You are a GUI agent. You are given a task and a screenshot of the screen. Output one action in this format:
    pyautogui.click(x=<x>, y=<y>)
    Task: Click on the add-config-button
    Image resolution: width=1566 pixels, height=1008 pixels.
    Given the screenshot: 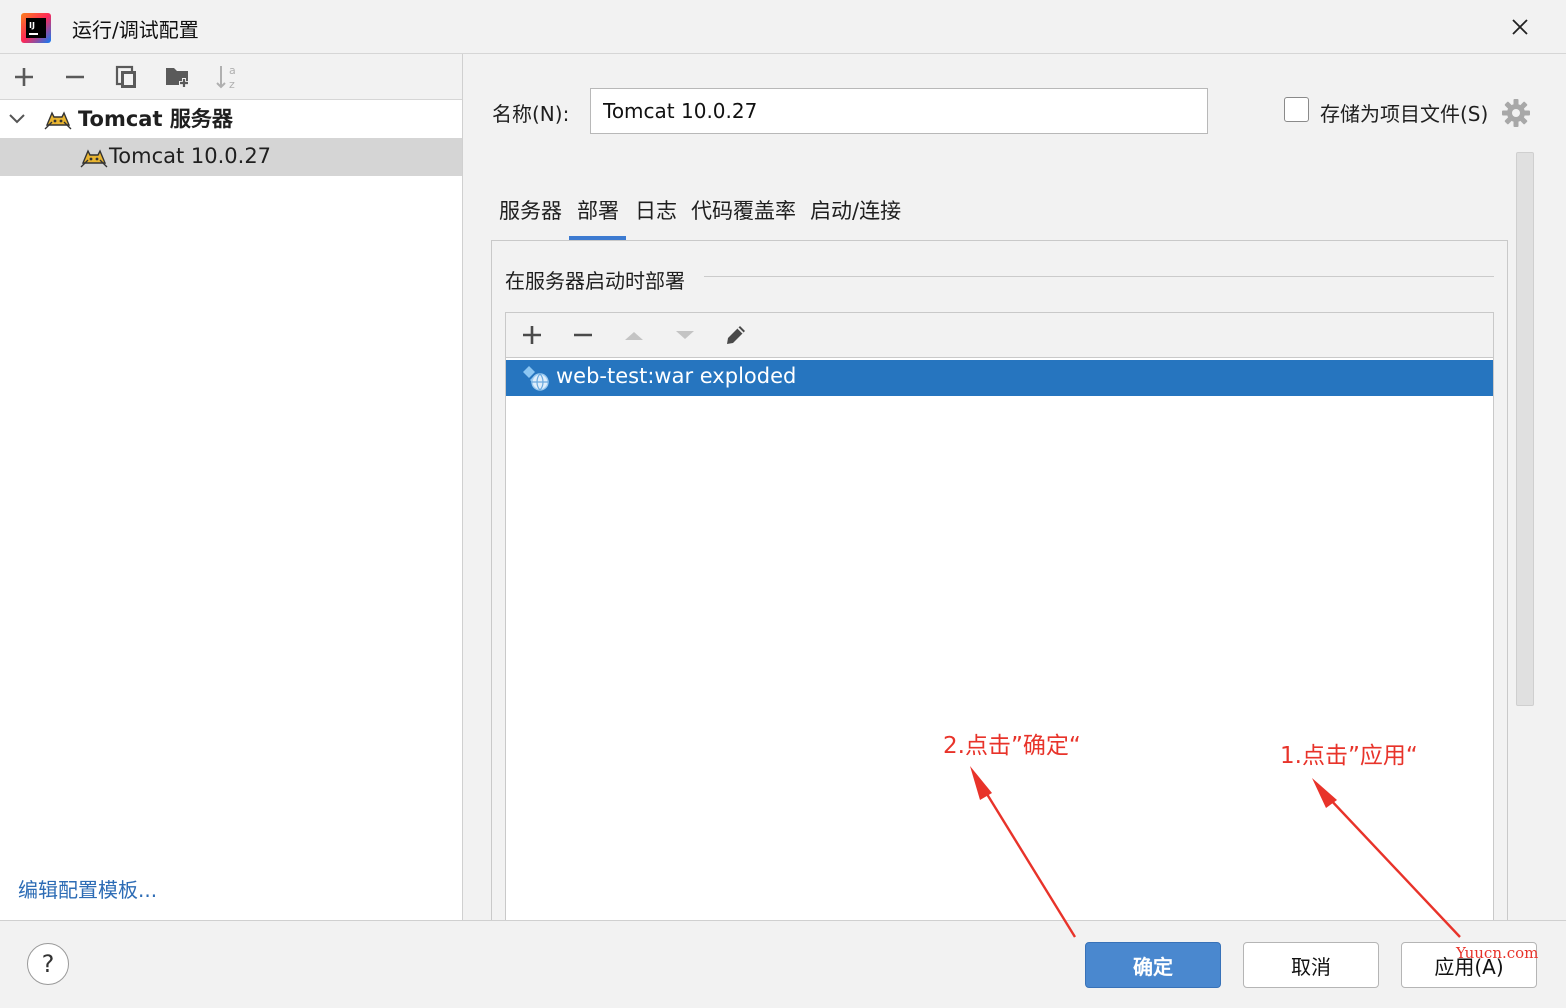 What is the action you would take?
    pyautogui.click(x=24, y=77)
    